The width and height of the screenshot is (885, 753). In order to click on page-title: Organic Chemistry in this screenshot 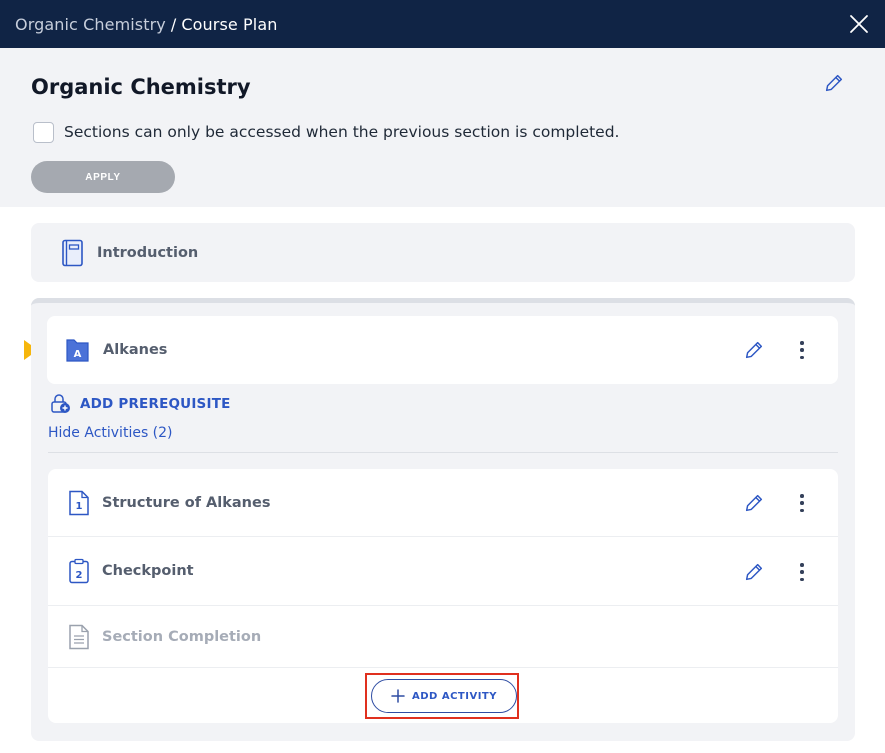, I will do `click(141, 87)`.